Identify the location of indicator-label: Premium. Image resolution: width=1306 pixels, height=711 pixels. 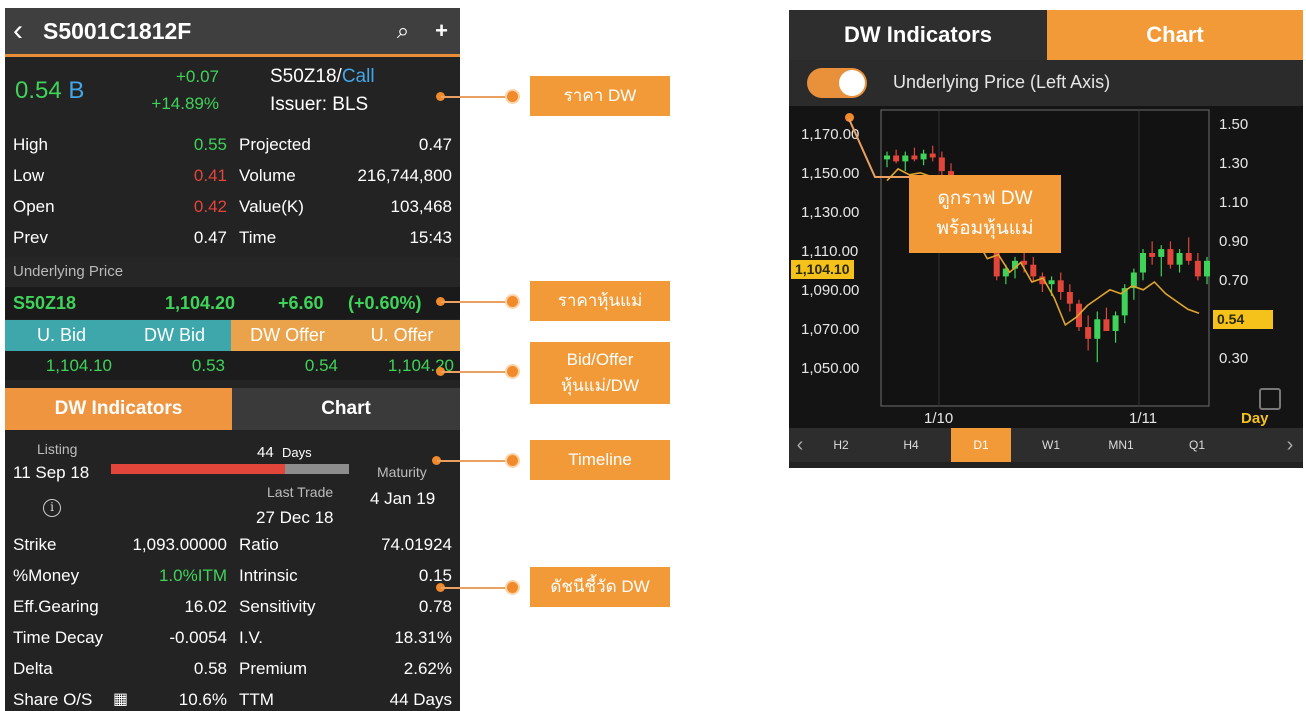
(273, 668).